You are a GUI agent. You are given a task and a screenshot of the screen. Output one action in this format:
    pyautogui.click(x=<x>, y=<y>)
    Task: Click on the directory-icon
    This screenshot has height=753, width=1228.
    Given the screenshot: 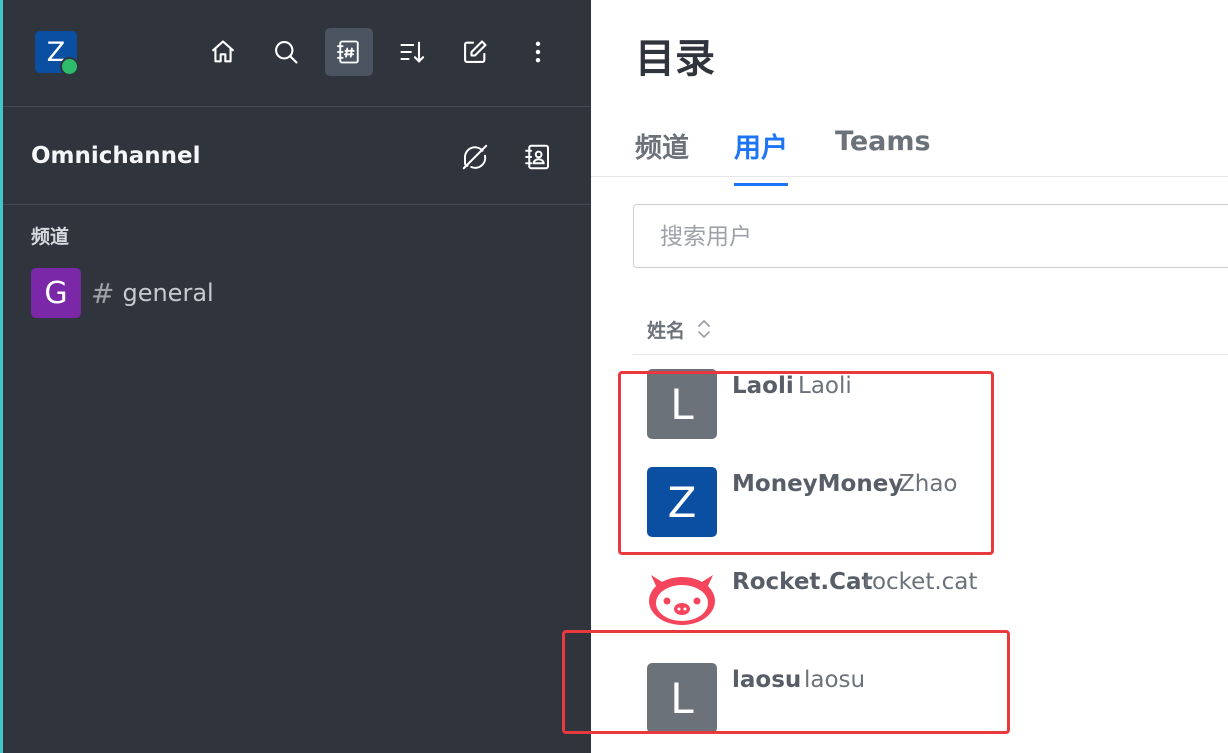 What is the action you would take?
    pyautogui.click(x=347, y=52)
    